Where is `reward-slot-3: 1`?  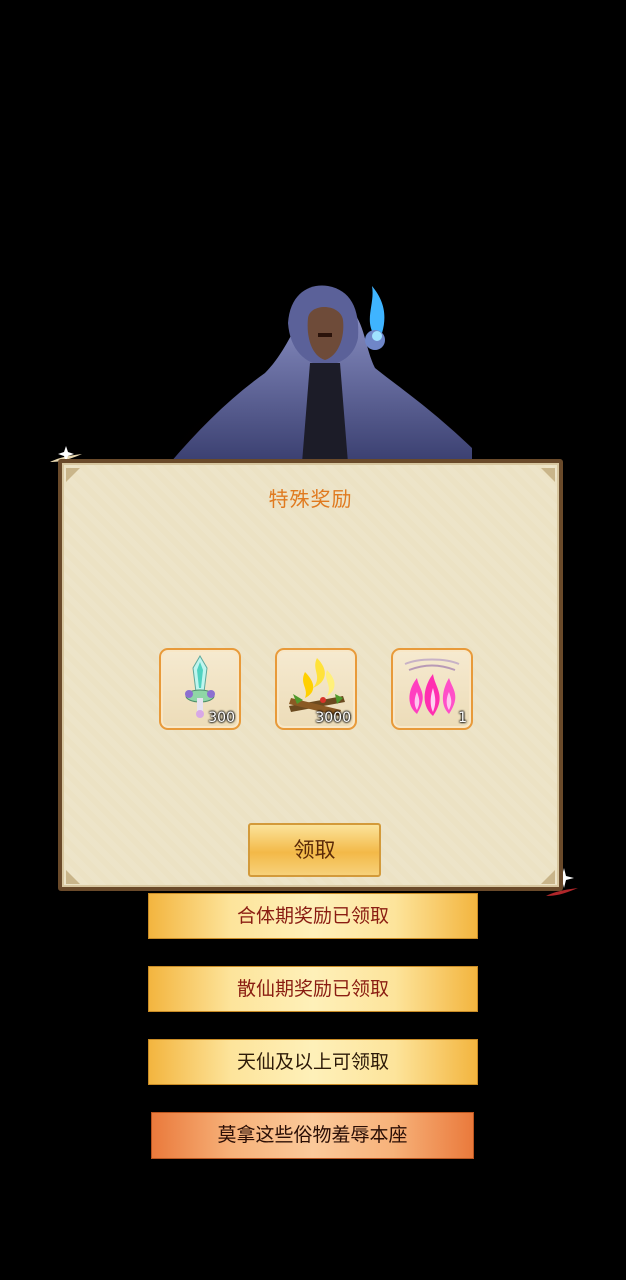 reward-slot-3: 1 is located at coordinates (432, 689).